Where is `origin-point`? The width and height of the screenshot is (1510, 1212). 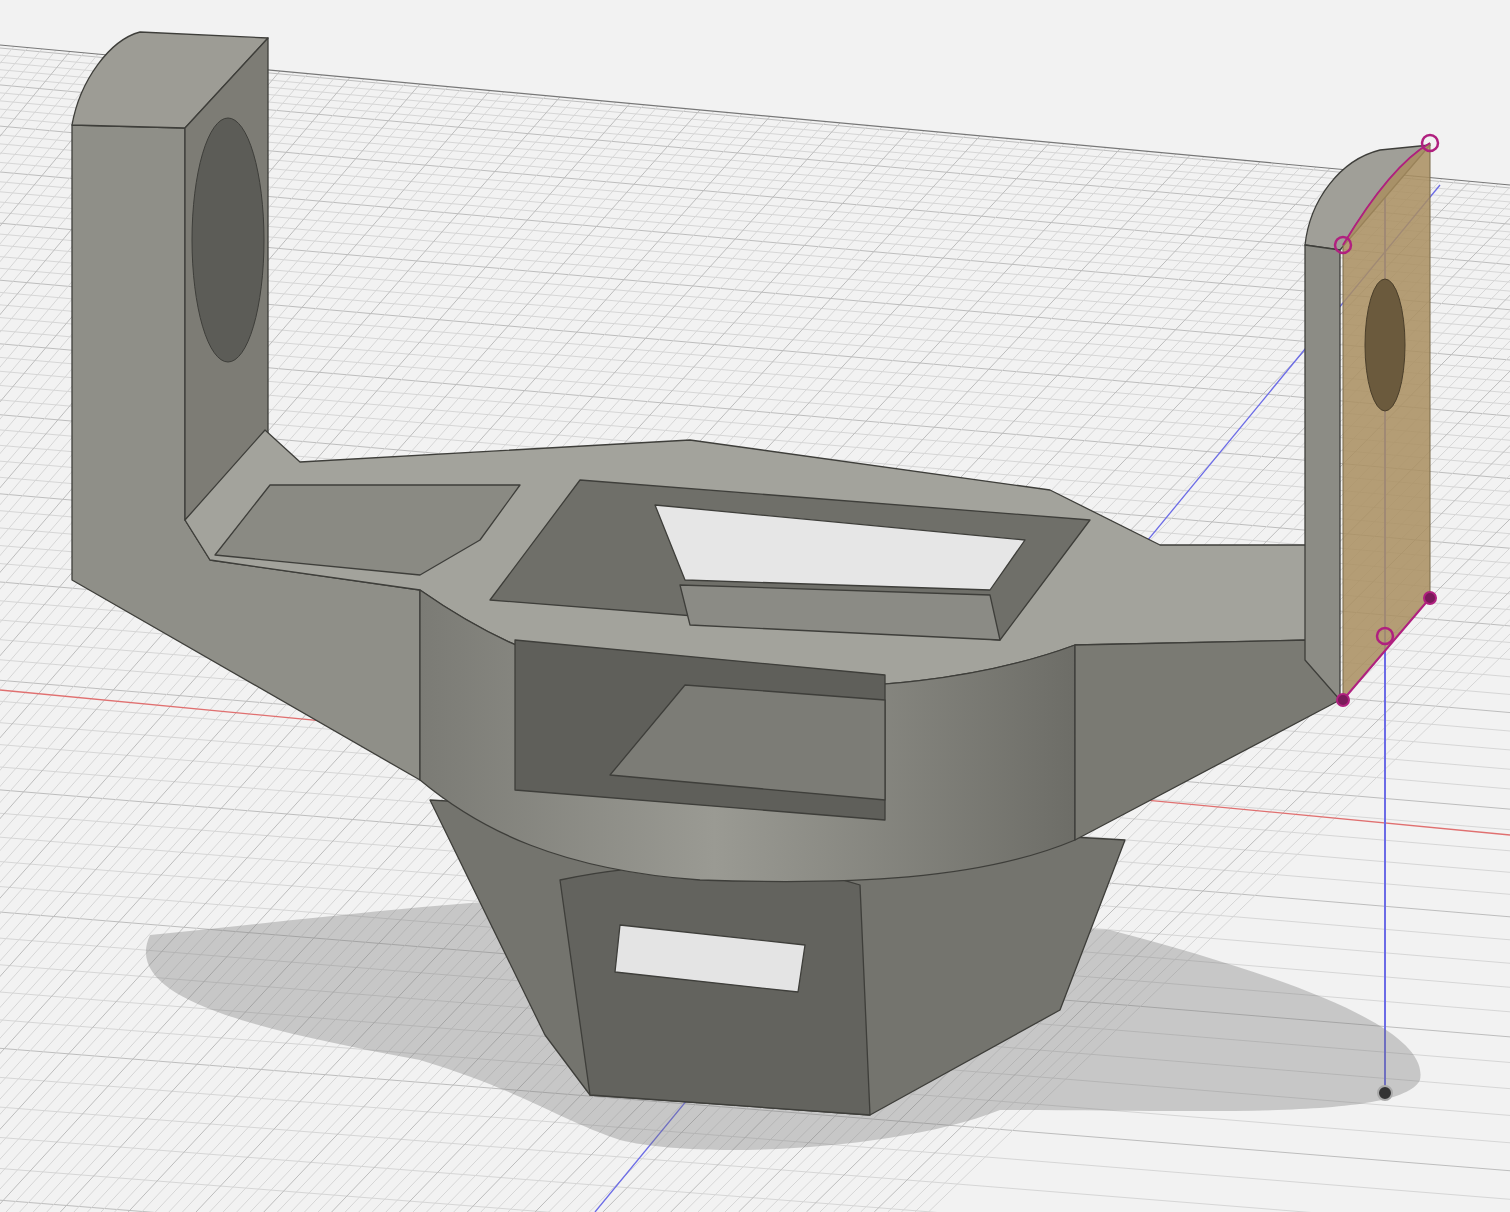
origin-point is located at coordinates (1385, 1093).